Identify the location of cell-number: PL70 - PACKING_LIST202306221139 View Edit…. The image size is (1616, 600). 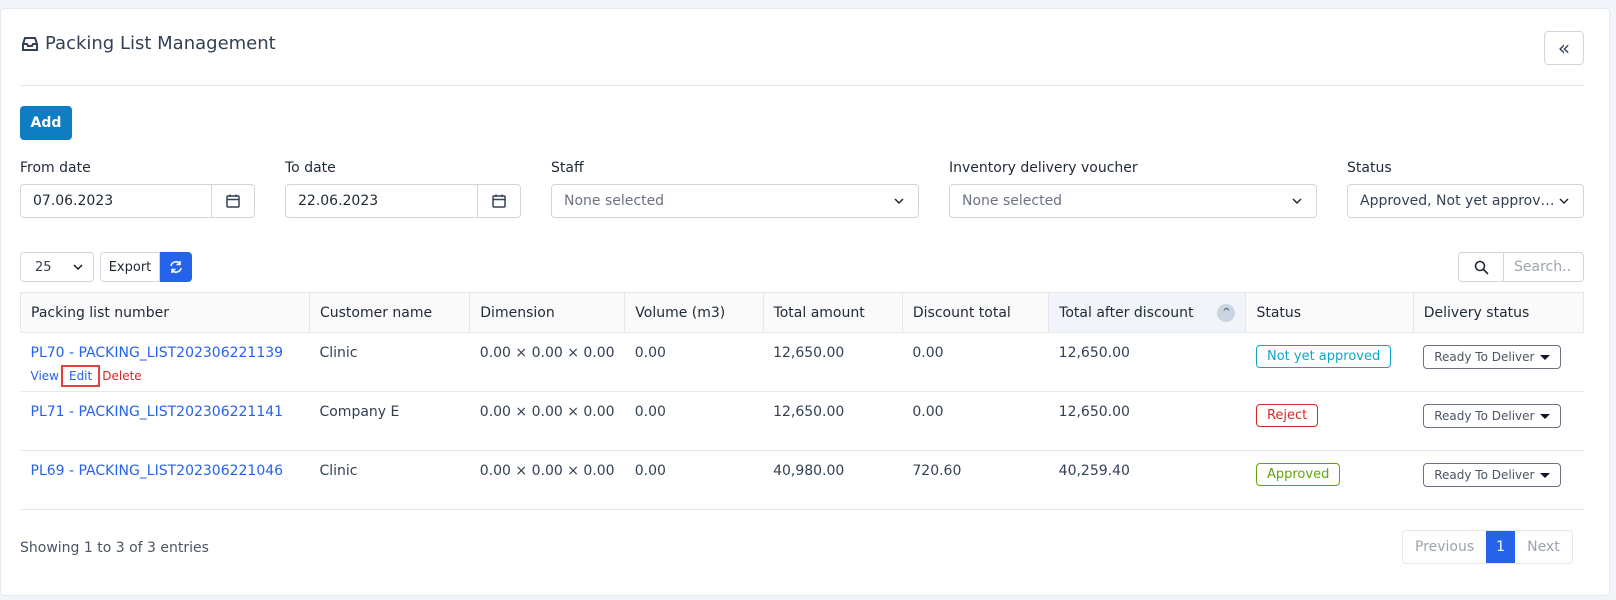
(165, 362).